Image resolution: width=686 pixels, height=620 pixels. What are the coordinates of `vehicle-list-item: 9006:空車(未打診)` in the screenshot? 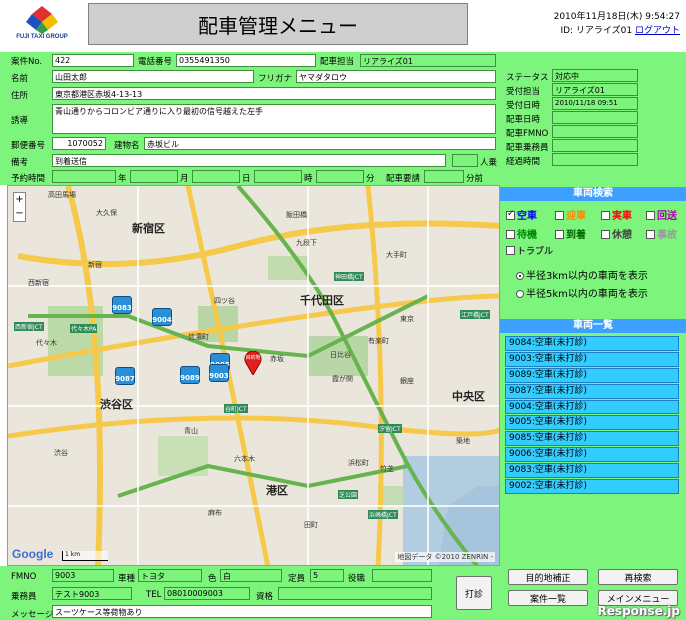 It's located at (592, 455).